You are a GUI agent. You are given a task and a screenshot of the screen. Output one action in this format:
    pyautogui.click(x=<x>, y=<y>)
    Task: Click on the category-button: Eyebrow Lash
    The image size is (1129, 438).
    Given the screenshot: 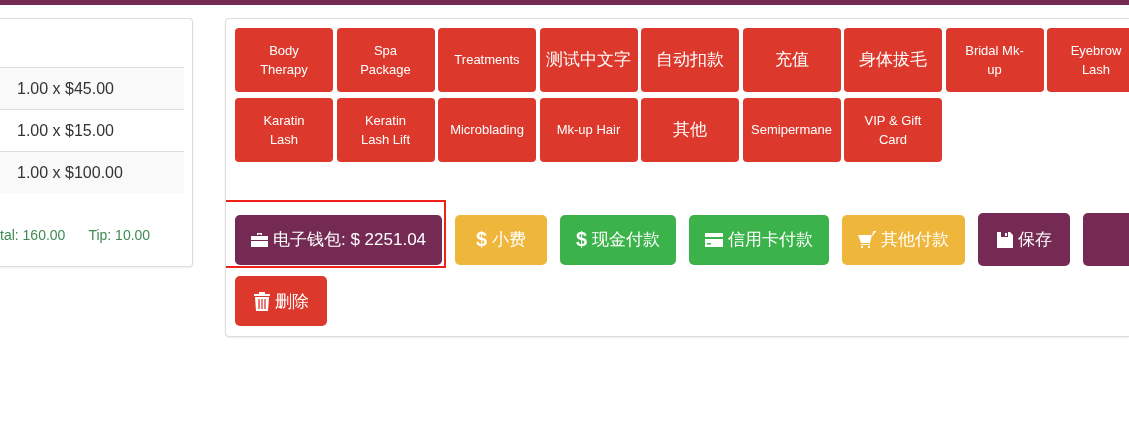 What is the action you would take?
    pyautogui.click(x=1088, y=60)
    